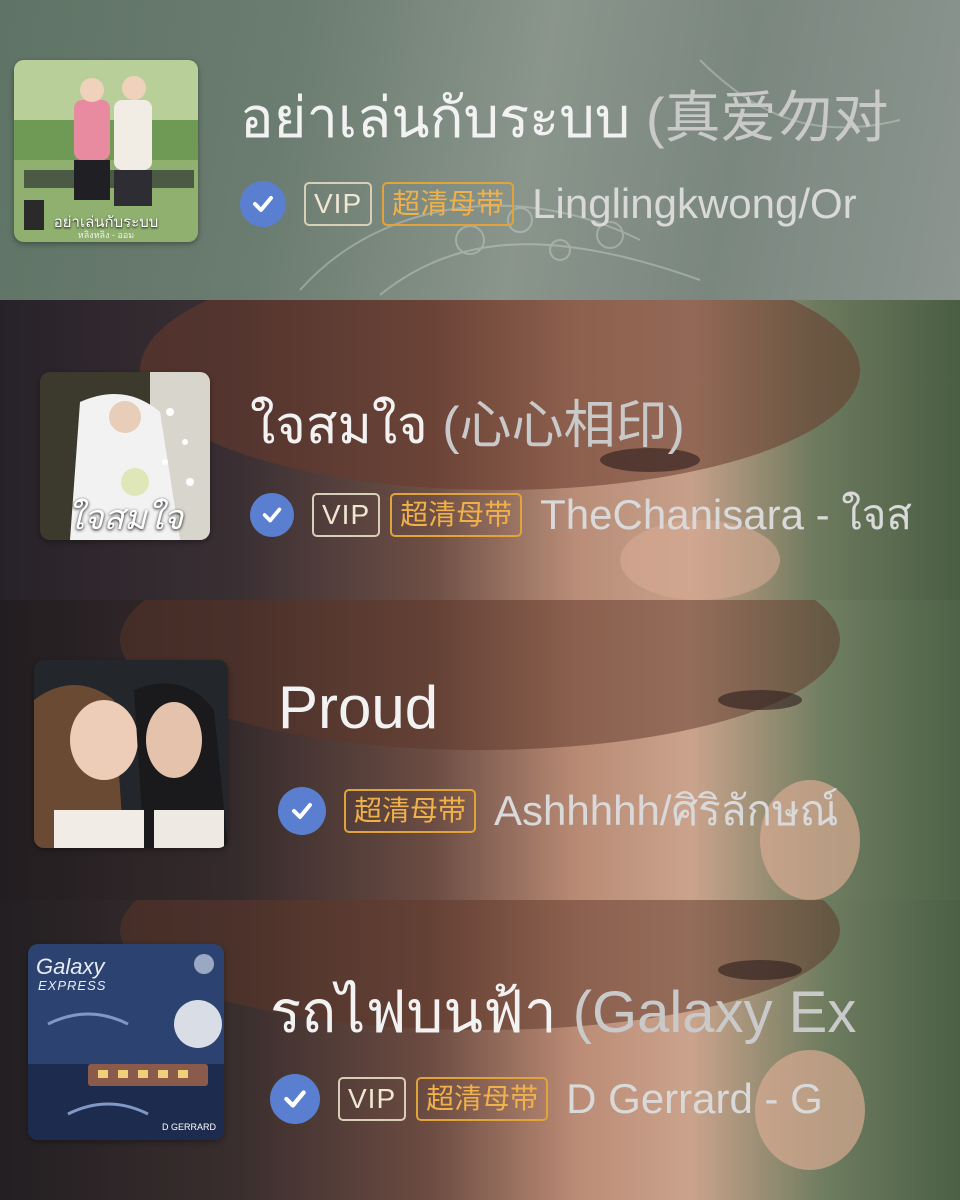 The image size is (960, 1200). Describe the element at coordinates (106, 151) in the screenshot. I see `album-cover: อย่าเล่นกับระบบ หลิงหลิง - ออม` at that location.